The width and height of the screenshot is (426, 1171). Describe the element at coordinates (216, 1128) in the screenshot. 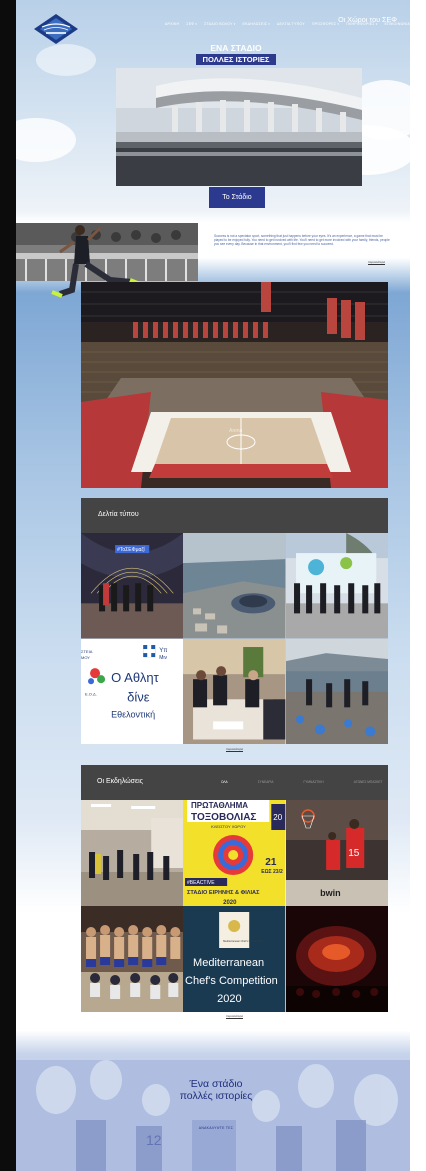

I see `discover-button: ΑΝΑΚΑΛΥΨΤΕ ΤΕΣ` at that location.